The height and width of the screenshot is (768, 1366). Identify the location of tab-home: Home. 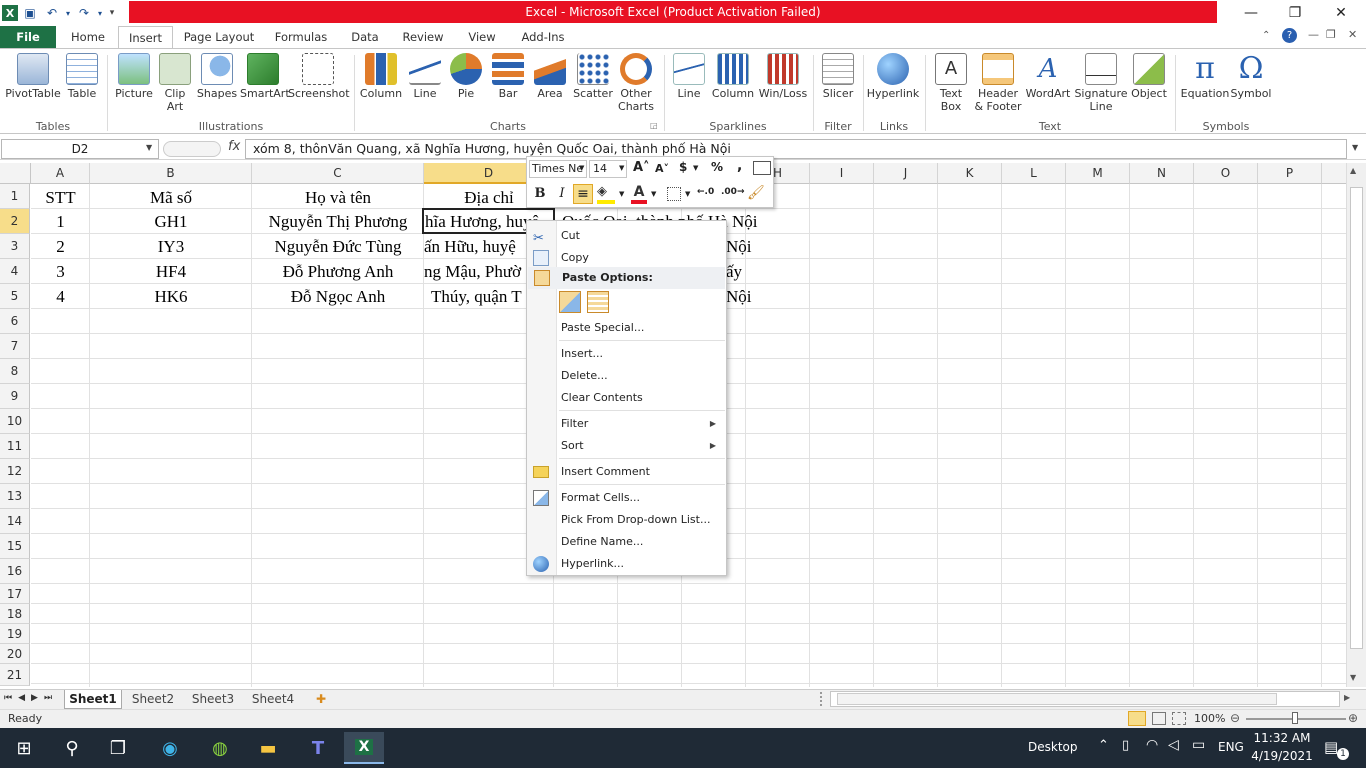
(88, 37).